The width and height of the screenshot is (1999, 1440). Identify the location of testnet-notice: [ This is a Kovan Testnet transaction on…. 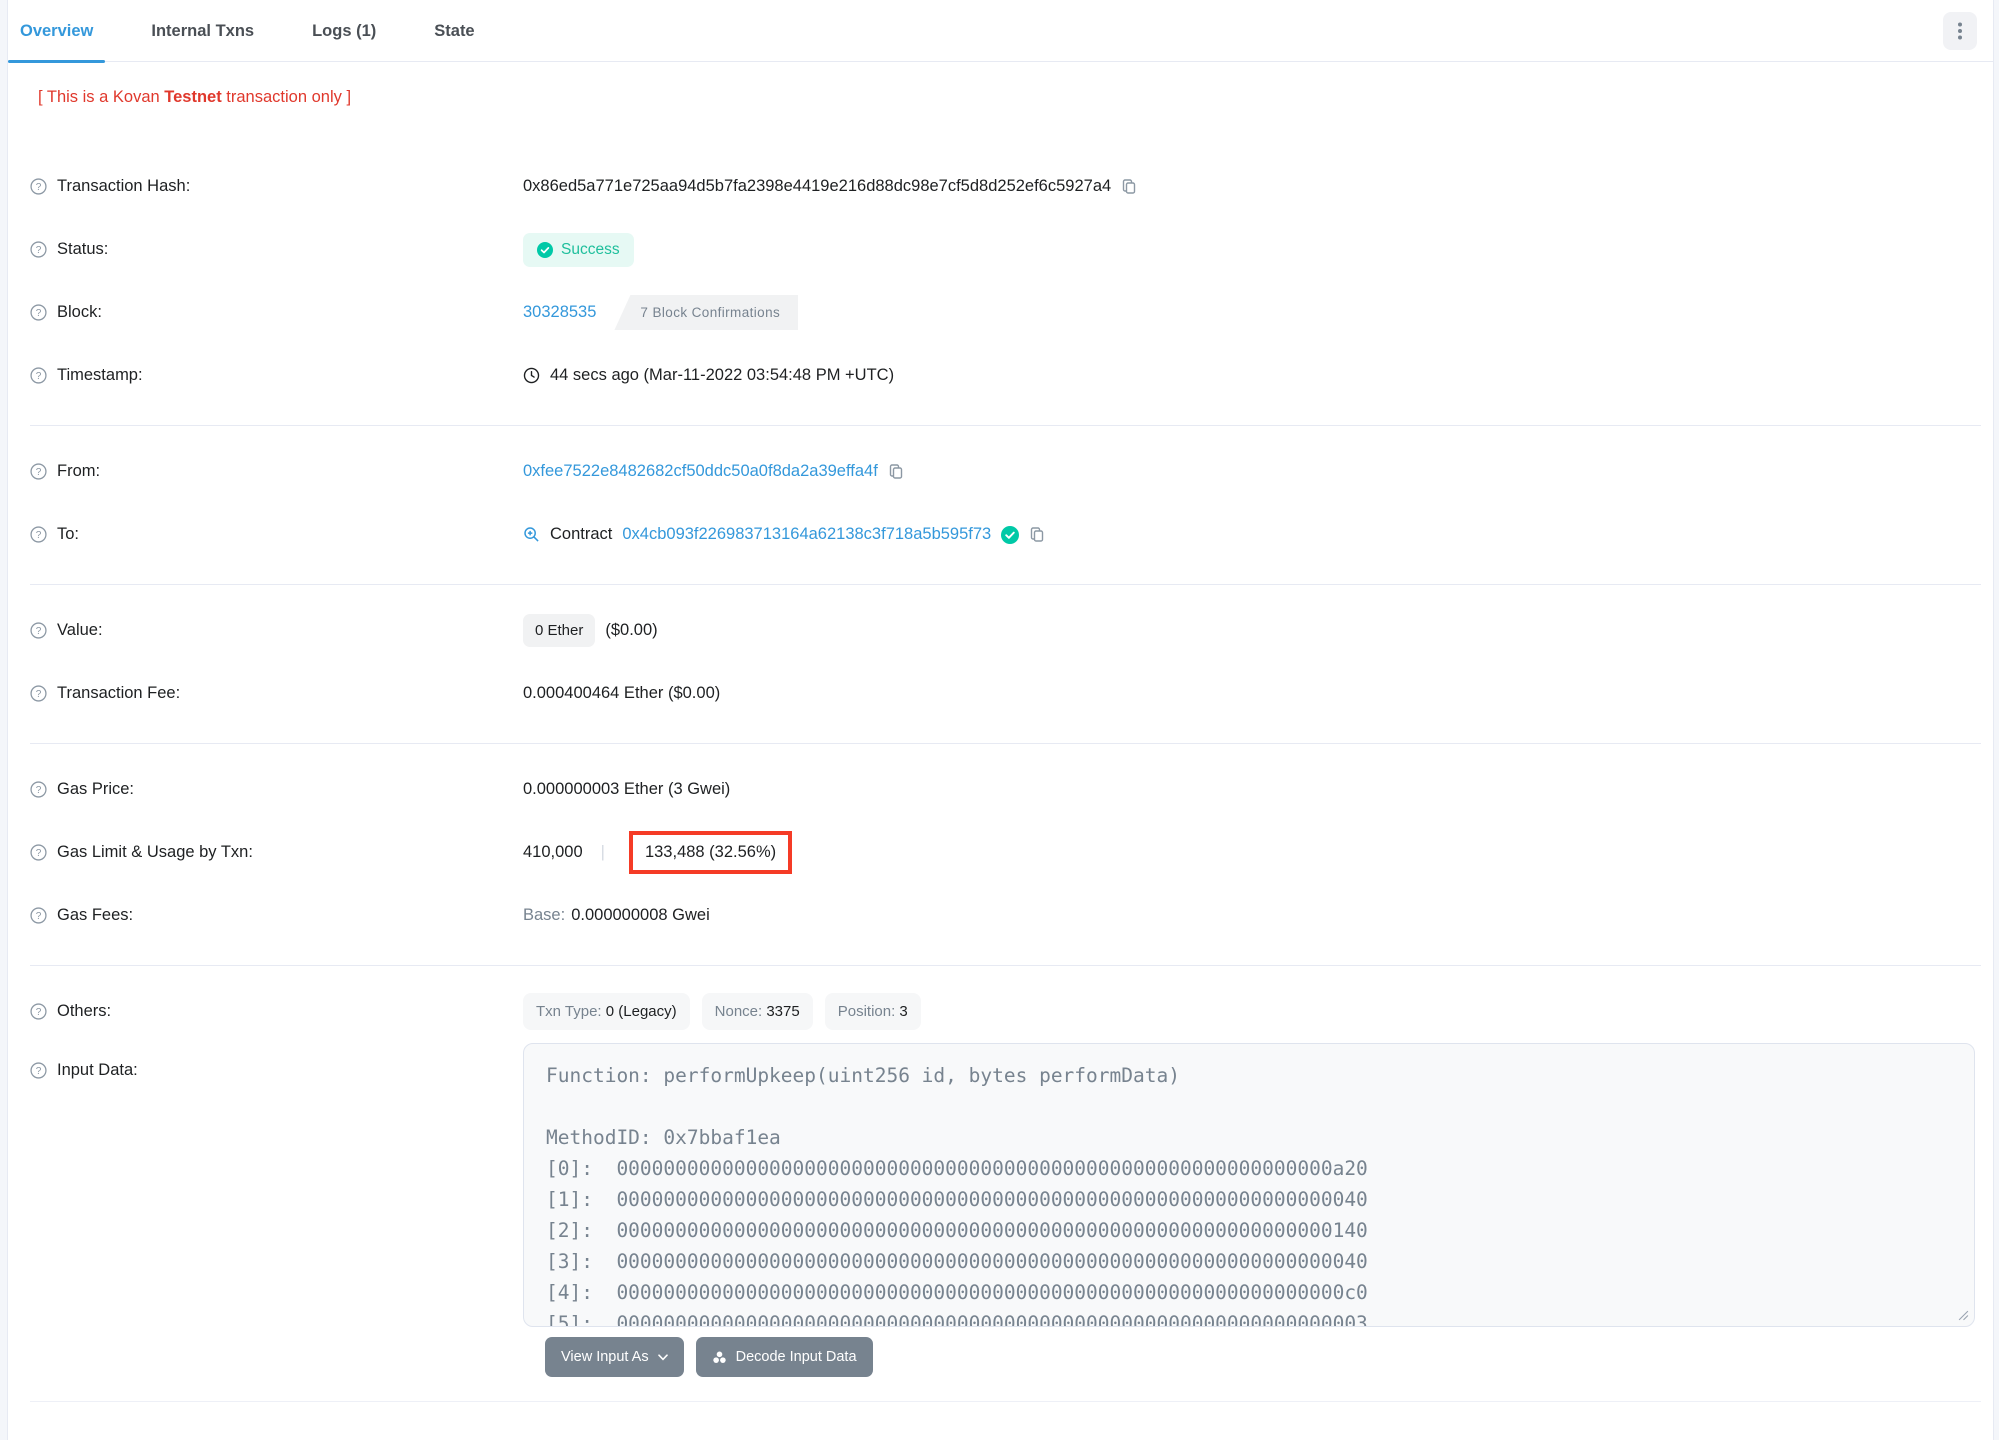
(195, 97).